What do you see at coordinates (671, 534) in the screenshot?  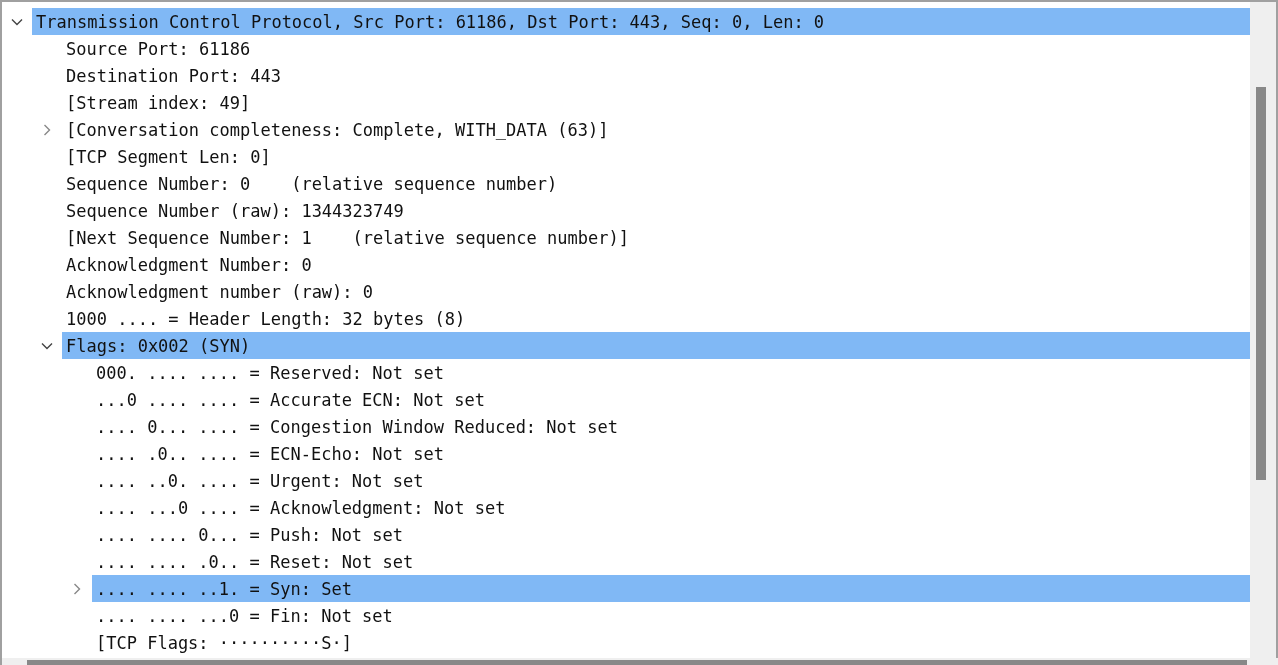 I see `tree-row: .... .... 0... = Push: Not set` at bounding box center [671, 534].